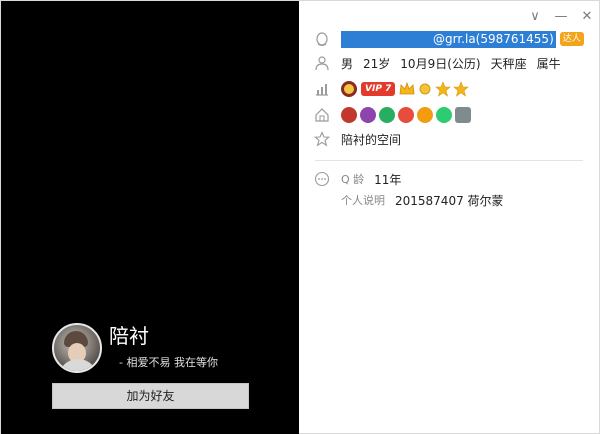 The width and height of the screenshot is (600, 434). Describe the element at coordinates (371, 139) in the screenshot. I see `space-link: 陪衬的空间` at that location.